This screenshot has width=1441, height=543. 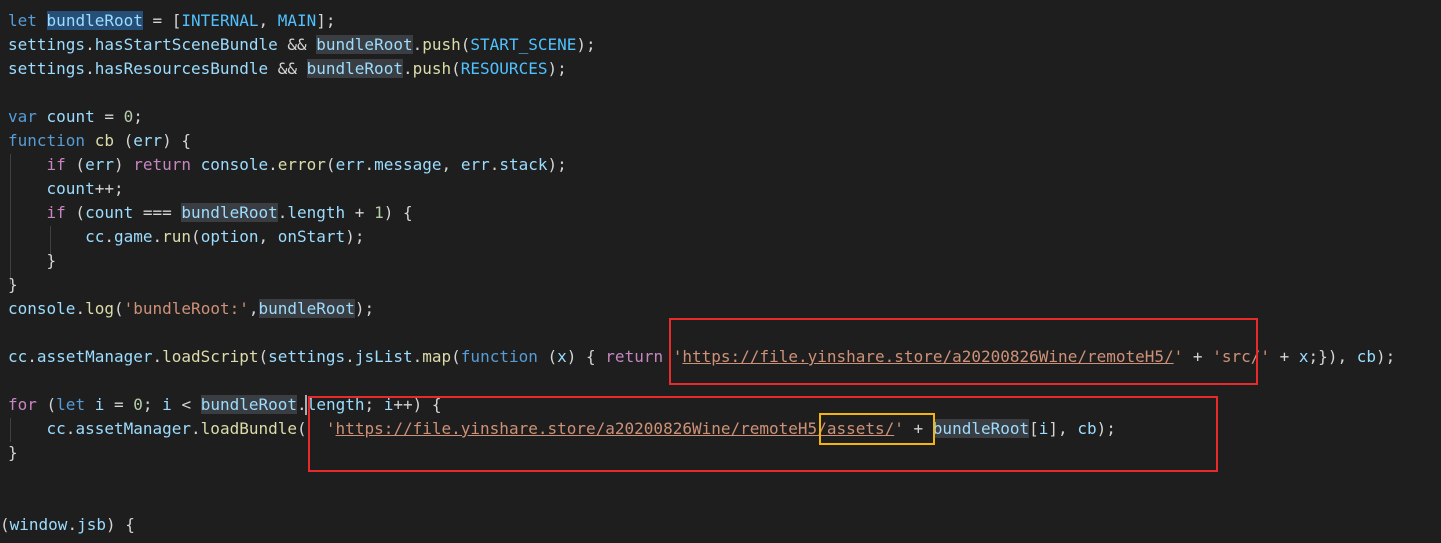 I want to click on token: ++;, so click(x=109, y=188).